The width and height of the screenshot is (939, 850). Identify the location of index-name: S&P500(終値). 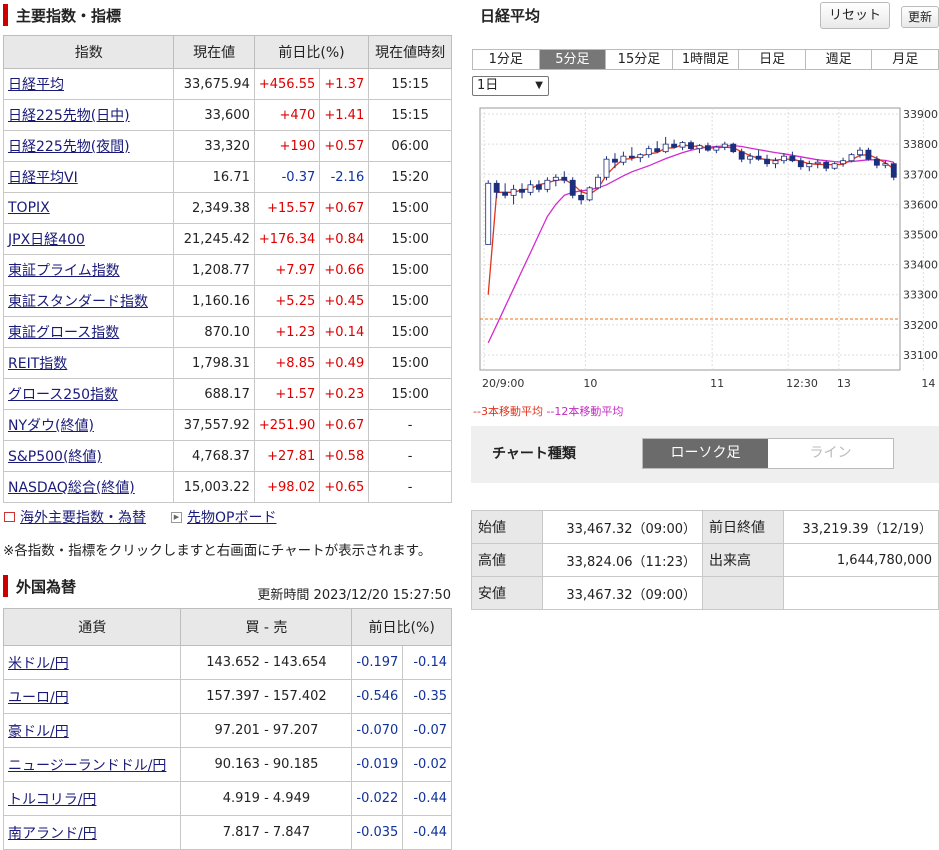
(88, 456).